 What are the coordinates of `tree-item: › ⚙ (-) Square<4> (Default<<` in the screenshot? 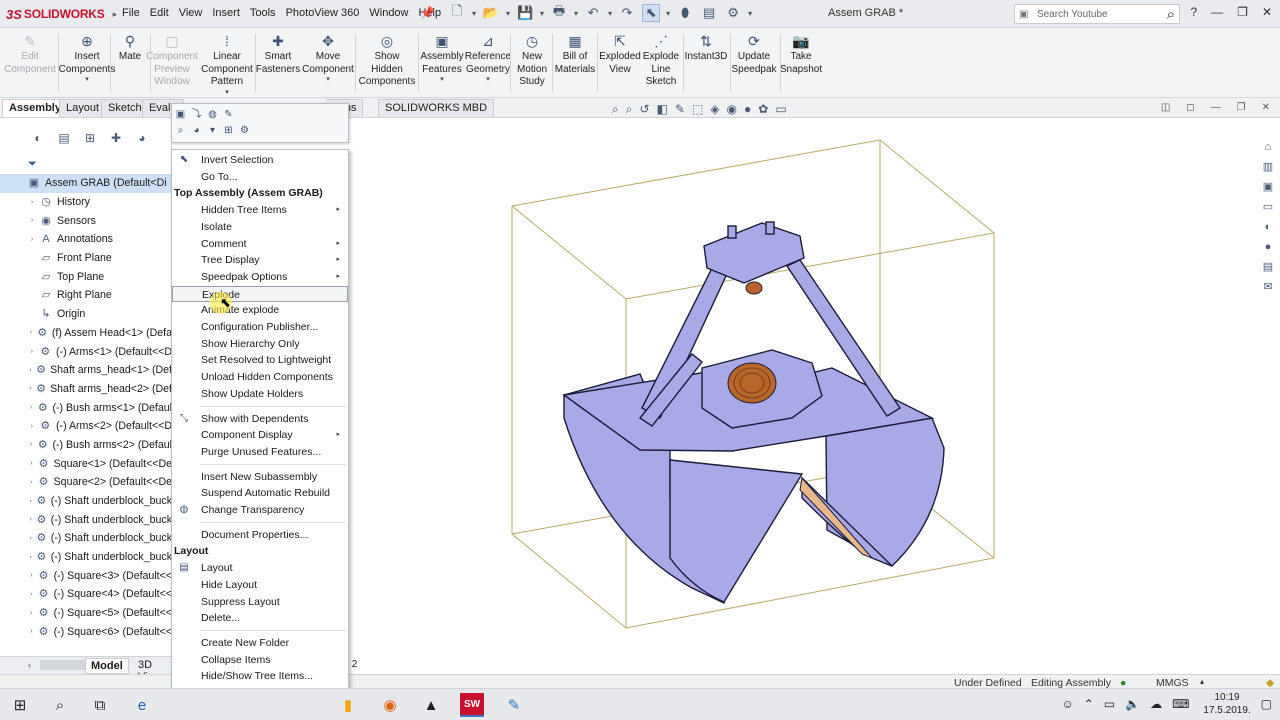 It's located at (85, 594).